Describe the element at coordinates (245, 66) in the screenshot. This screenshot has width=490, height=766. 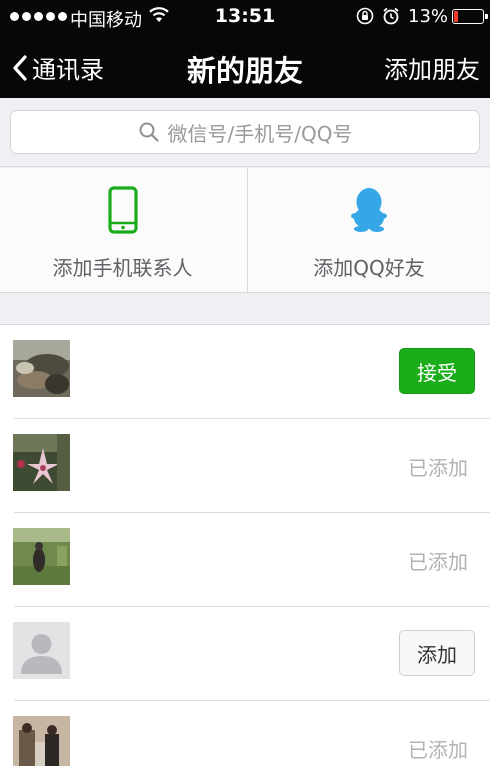
I see `nav-bar: 通讯录 新的朋友 添加朋友` at that location.